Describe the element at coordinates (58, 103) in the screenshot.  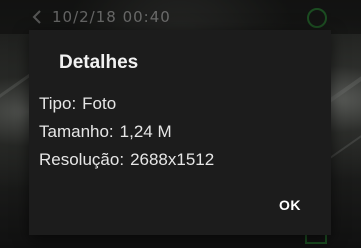
I see `detail-label: Tipo:` at that location.